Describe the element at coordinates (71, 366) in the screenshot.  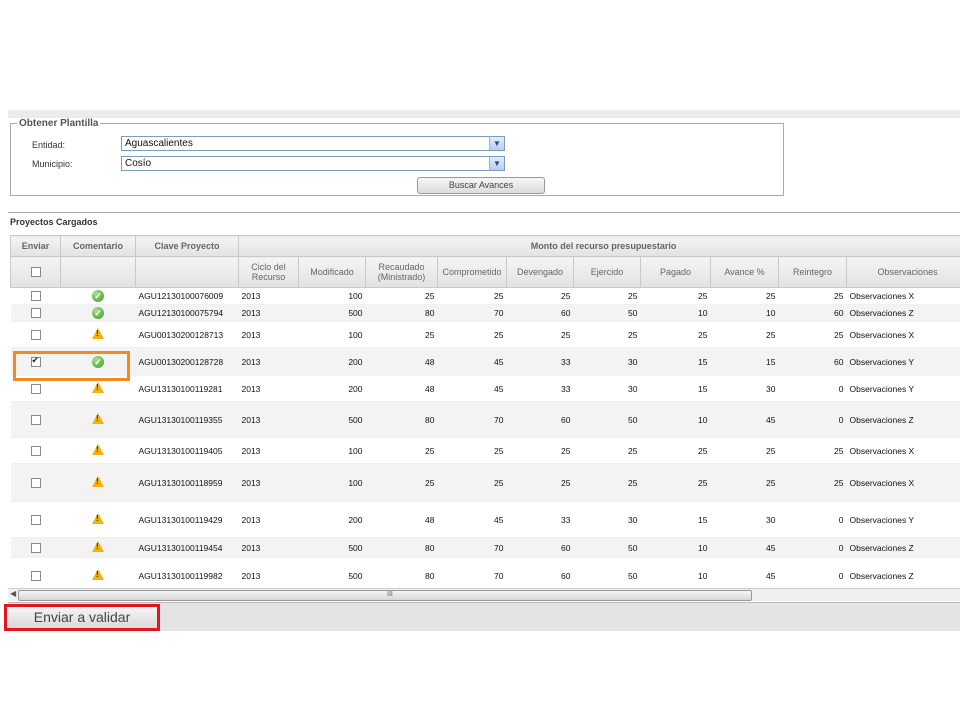
I see `highlight-box-orange` at that location.